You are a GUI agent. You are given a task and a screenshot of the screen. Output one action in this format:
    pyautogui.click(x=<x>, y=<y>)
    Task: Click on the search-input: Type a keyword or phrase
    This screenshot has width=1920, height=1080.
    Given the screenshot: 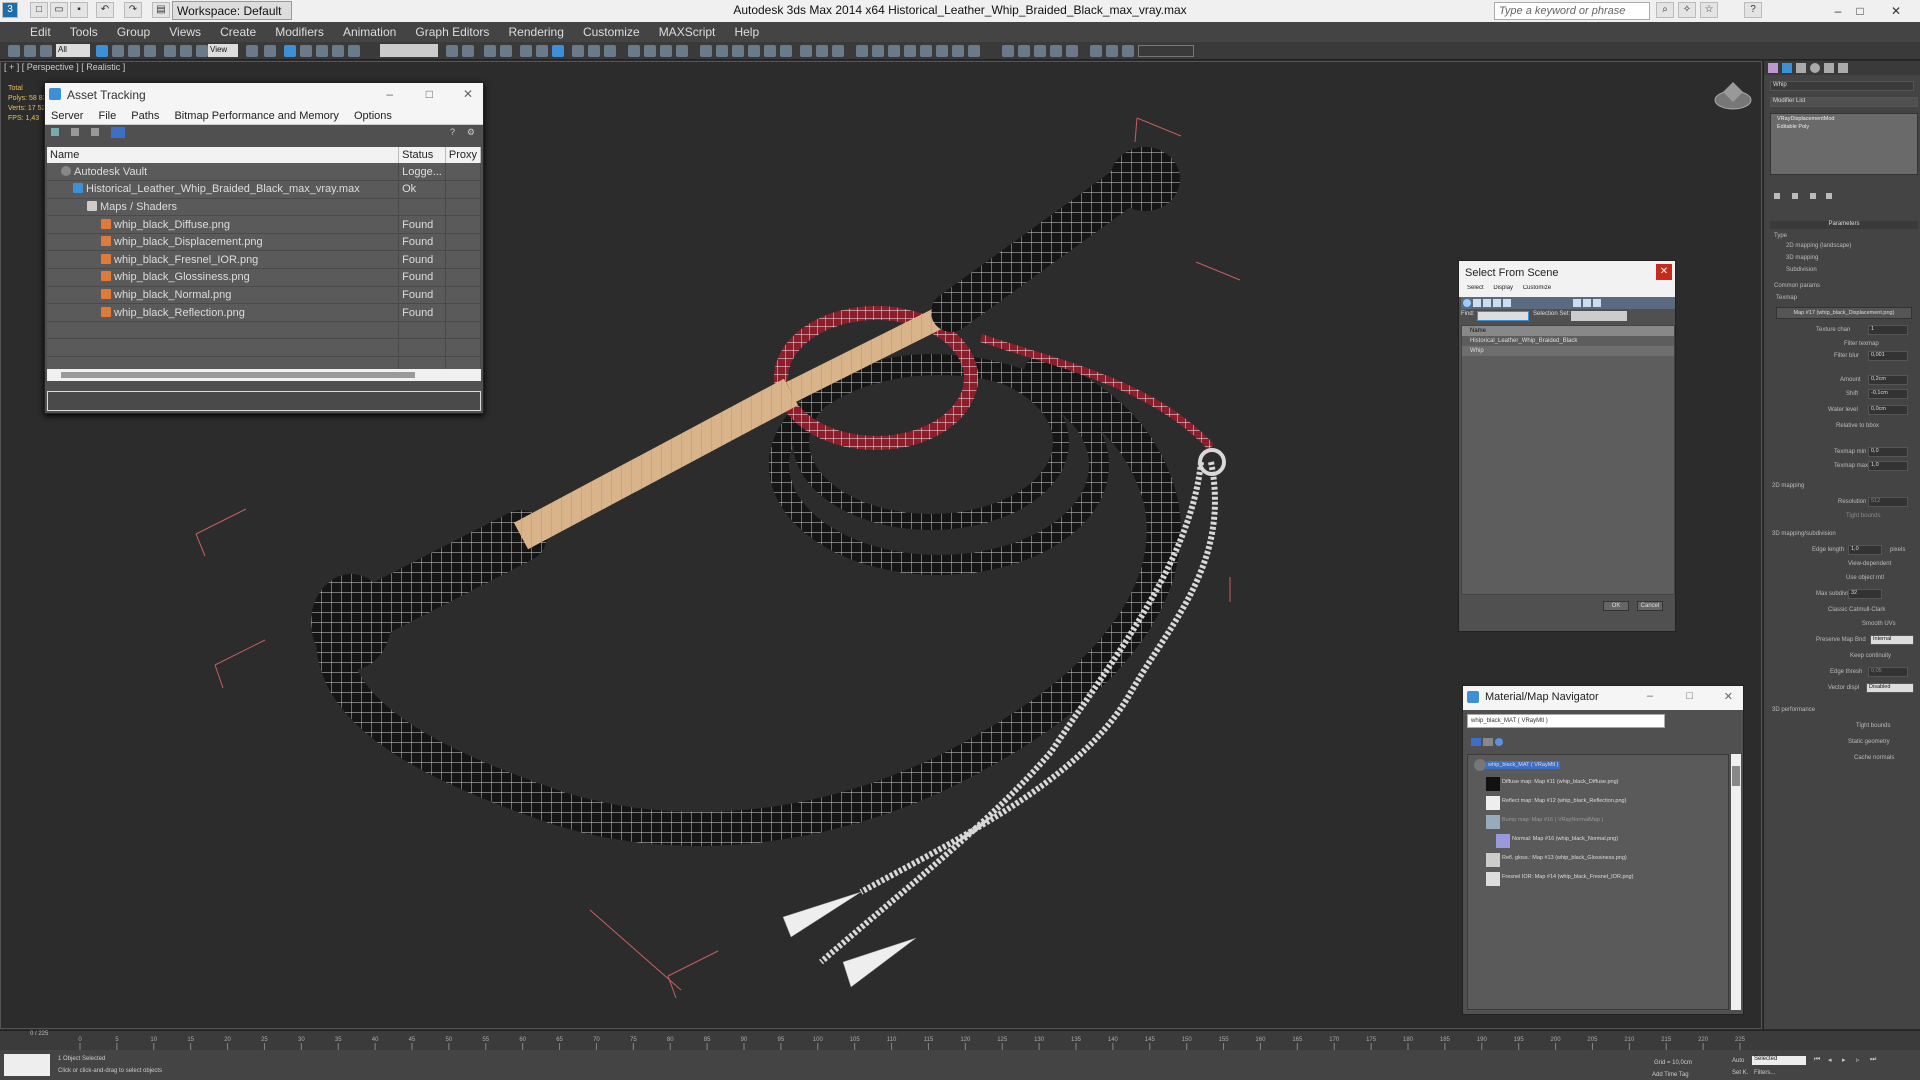 What is the action you would take?
    pyautogui.click(x=1572, y=11)
    